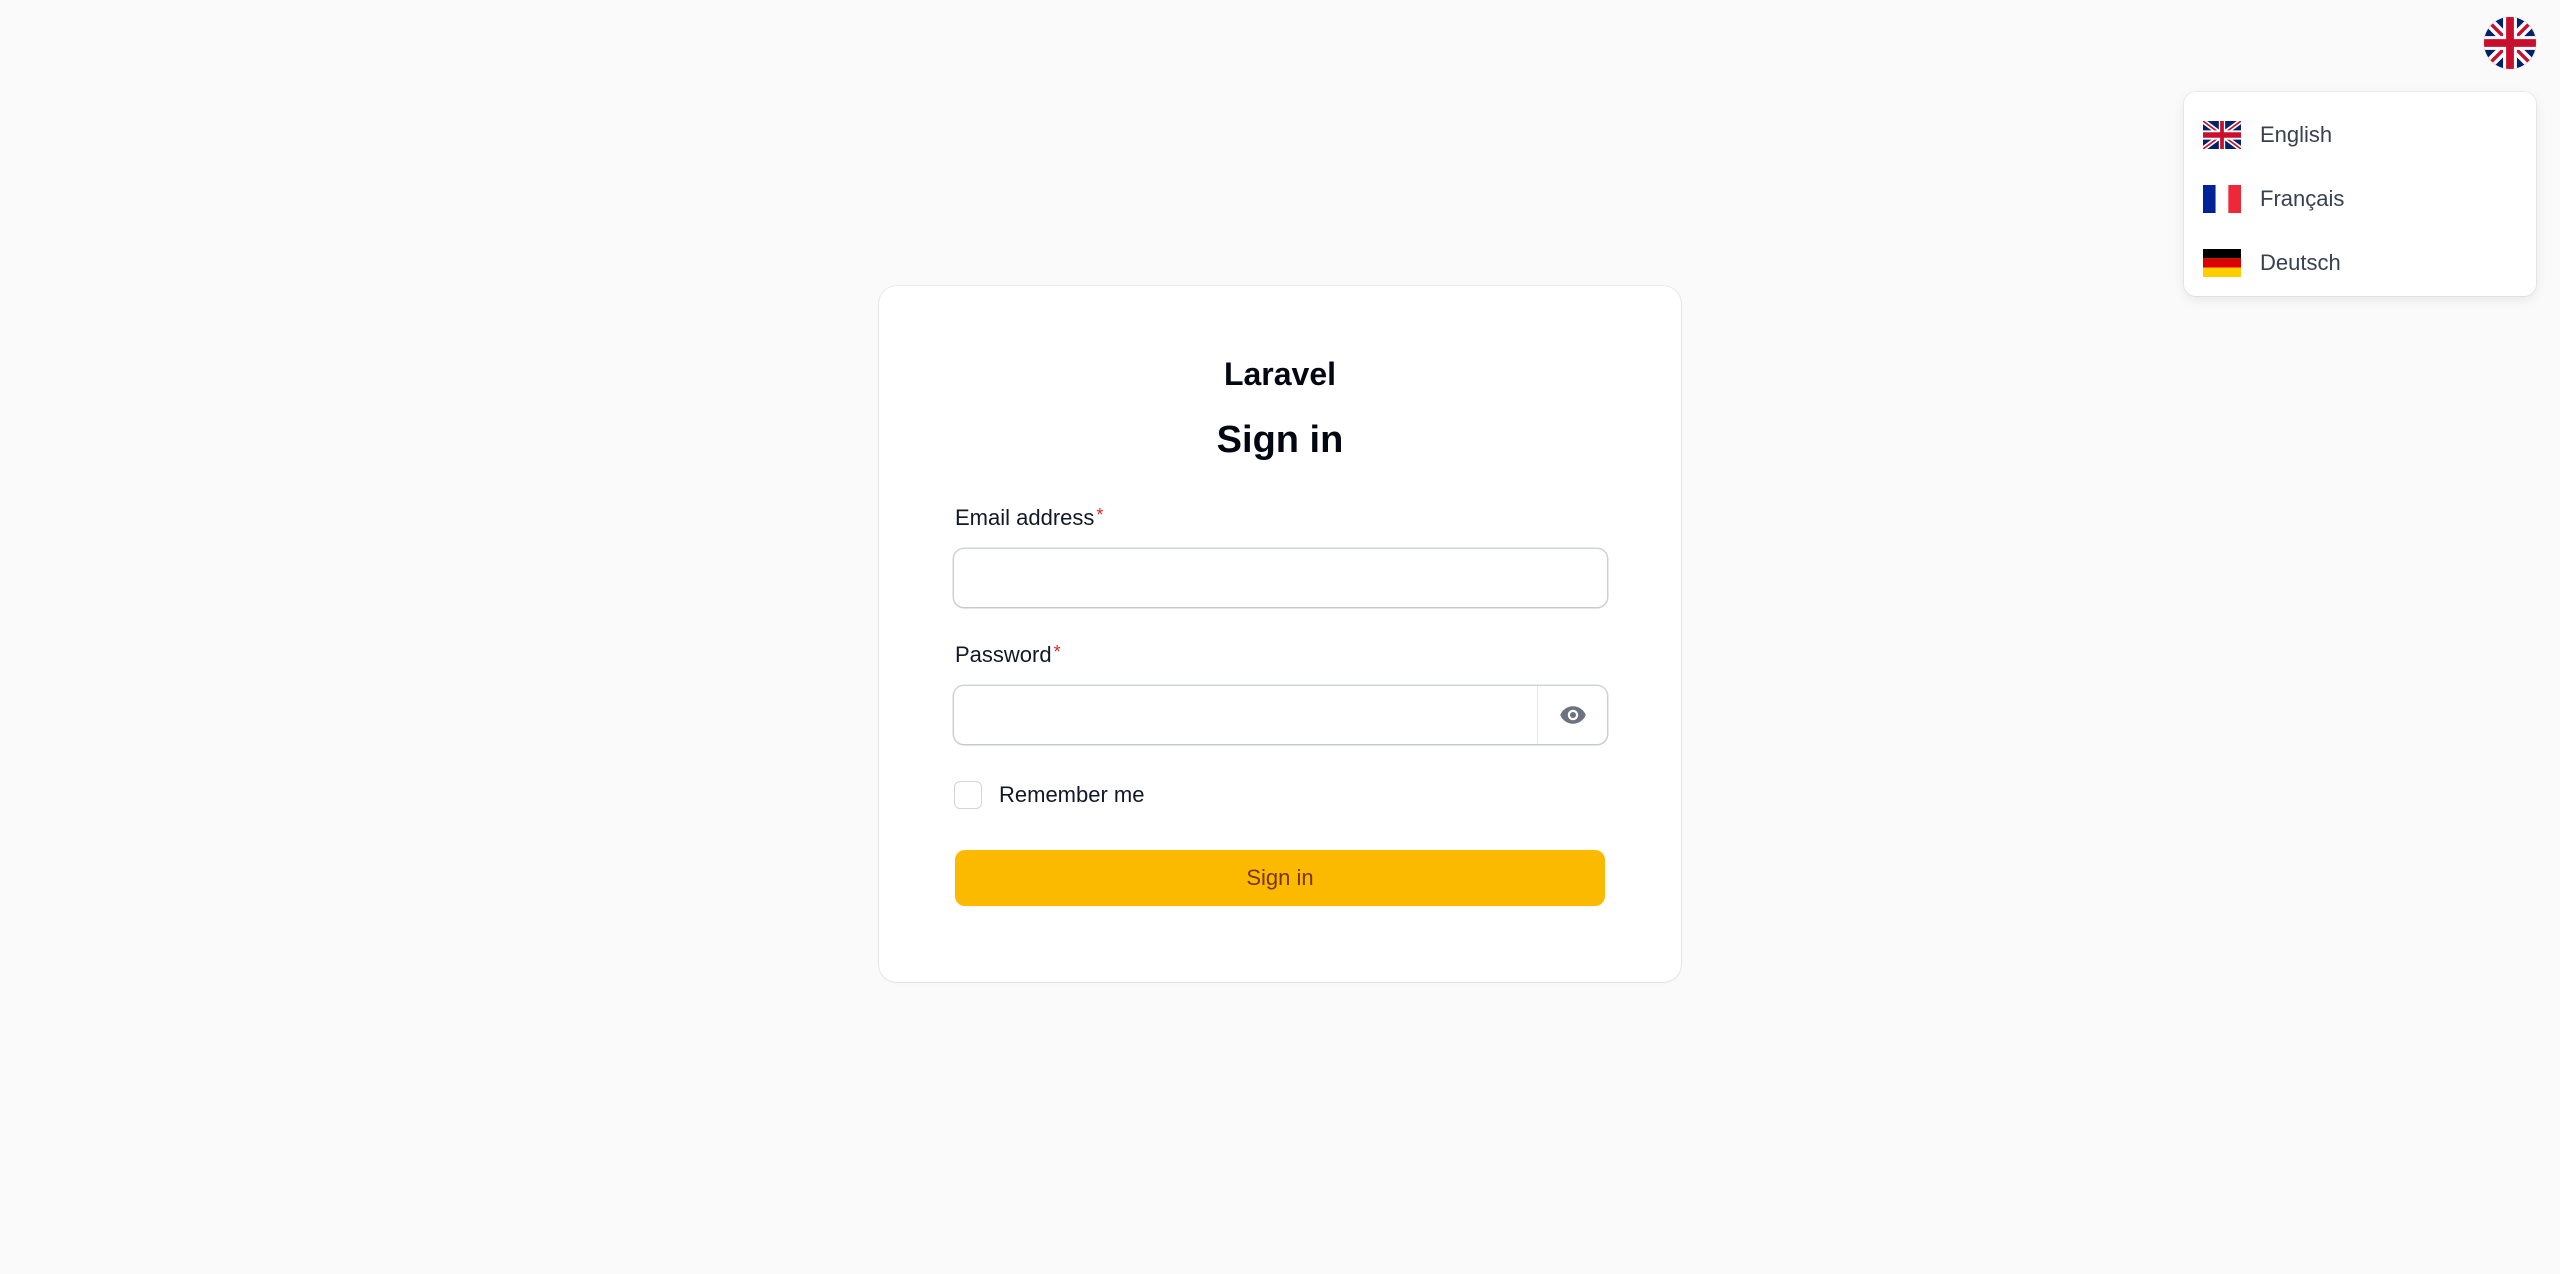 Image resolution: width=2560 pixels, height=1274 pixels. I want to click on email-label: Email address *, so click(1029, 518).